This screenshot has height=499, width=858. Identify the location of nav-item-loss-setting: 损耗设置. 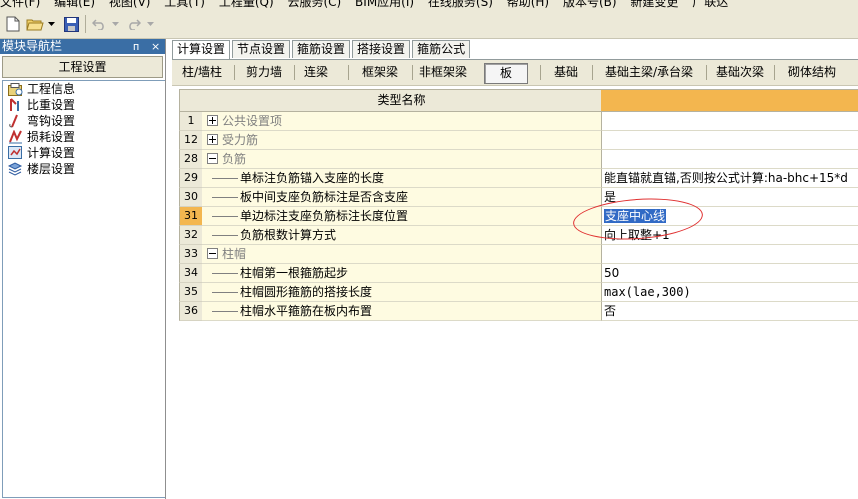
(84, 137).